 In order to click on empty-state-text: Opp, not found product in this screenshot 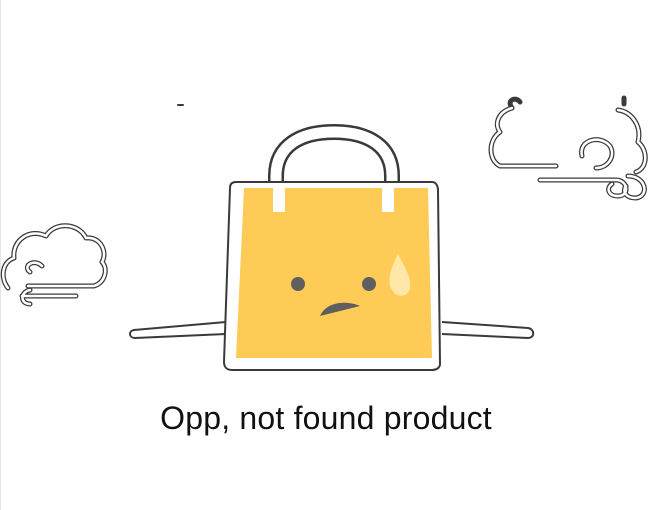, I will do `click(326, 418)`.